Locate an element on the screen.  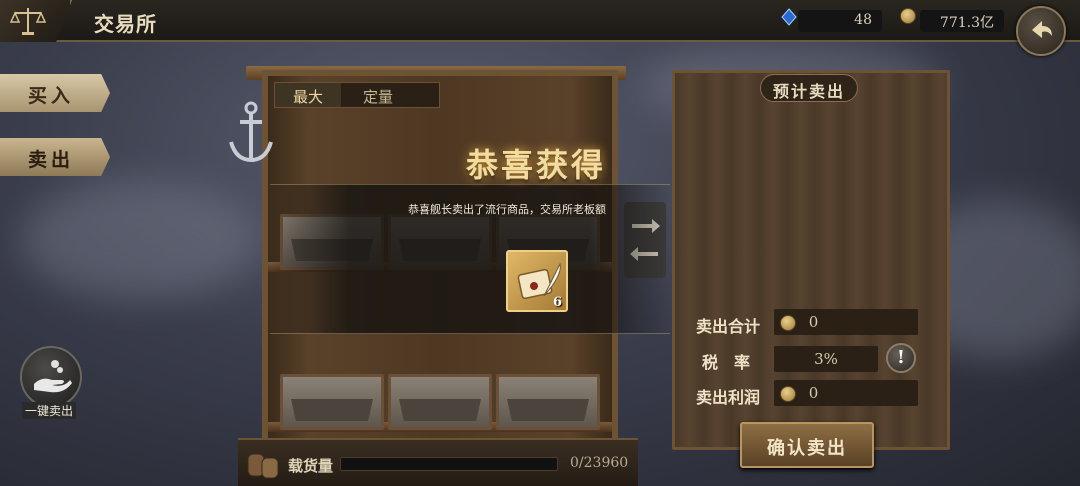
cargo-progress-track is located at coordinates (449, 464).